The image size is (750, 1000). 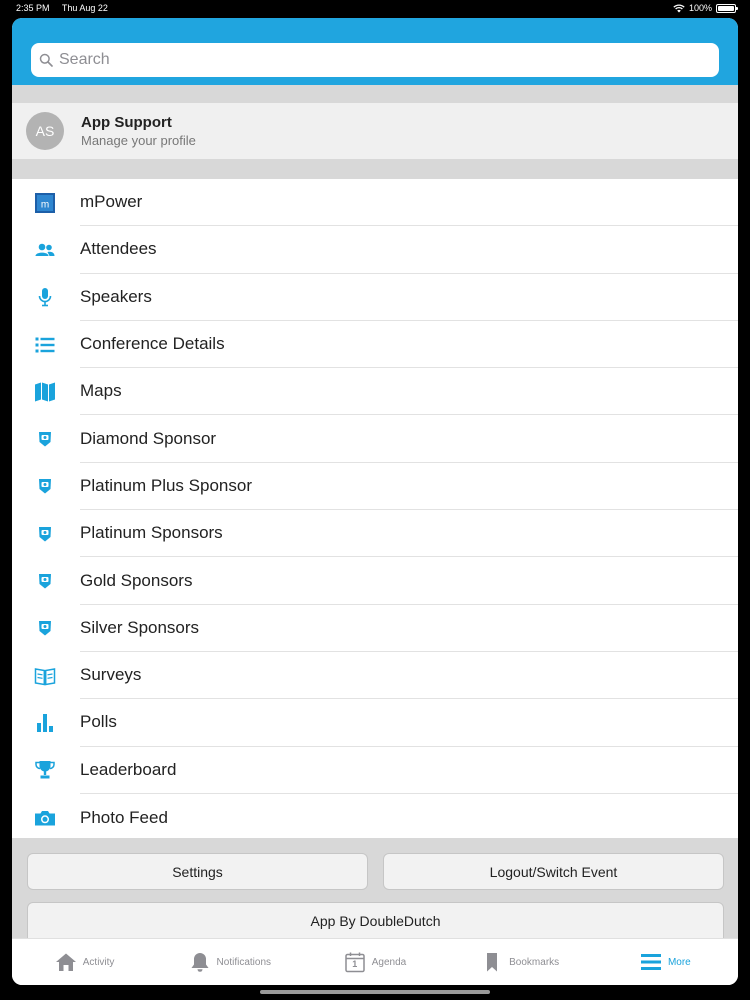 I want to click on menu-item-diamond-sponsor: Diamond Sponsor, so click(x=375, y=439).